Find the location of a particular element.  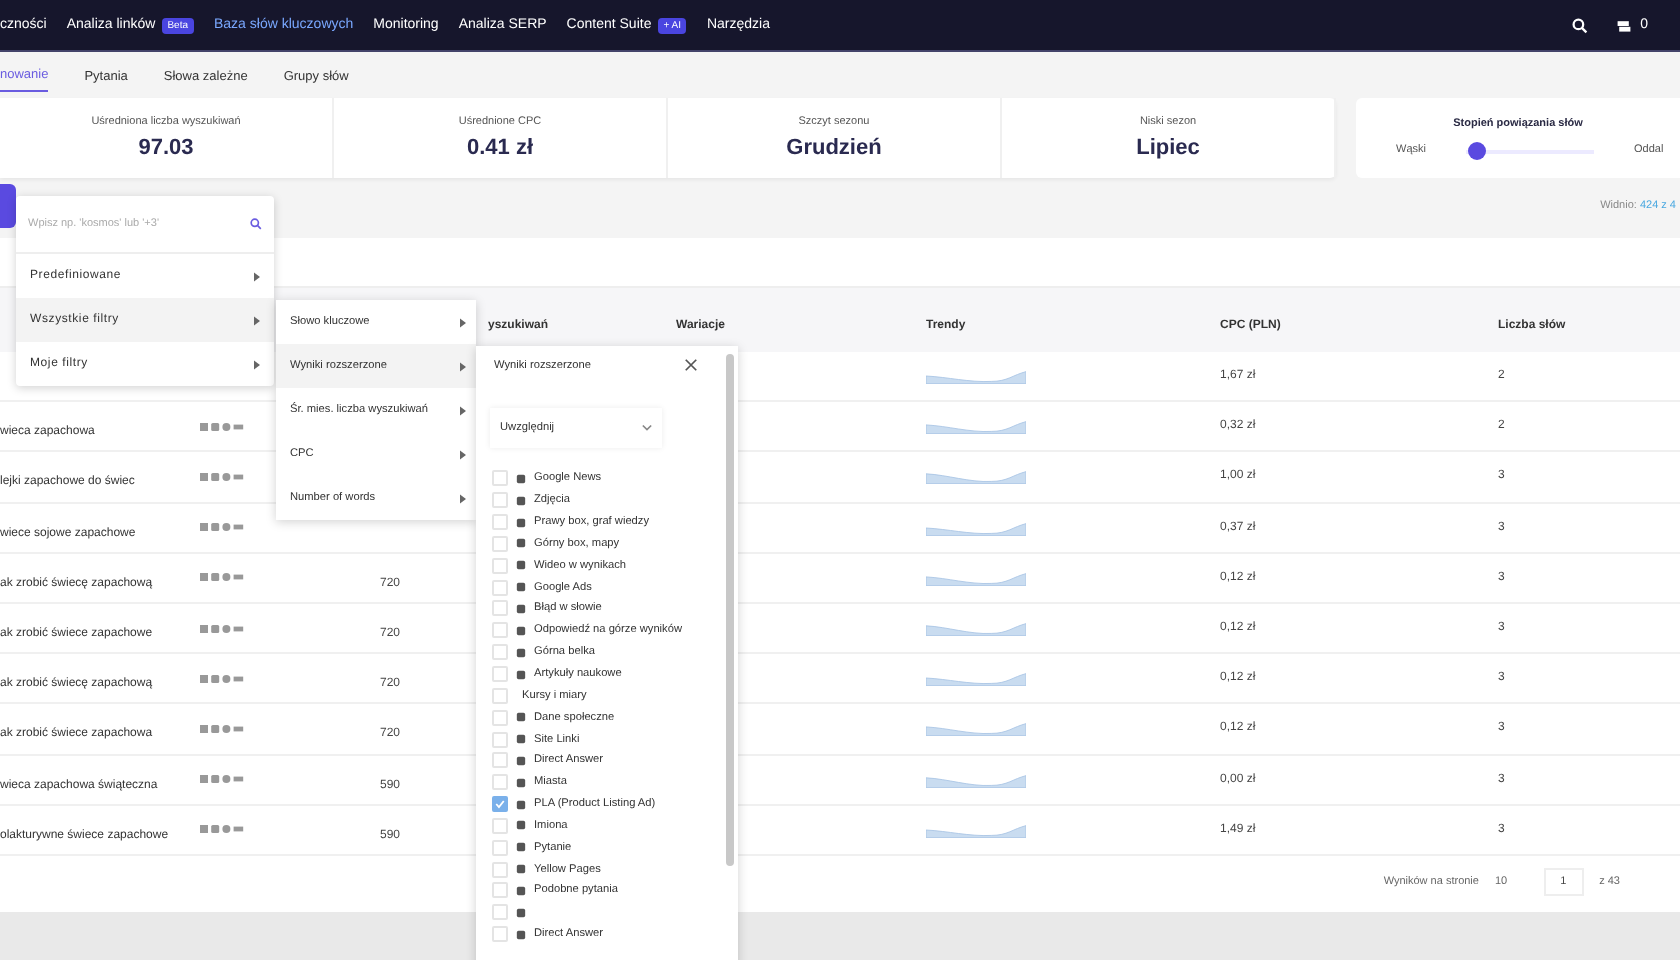

filter-button is located at coordinates (8, 206).